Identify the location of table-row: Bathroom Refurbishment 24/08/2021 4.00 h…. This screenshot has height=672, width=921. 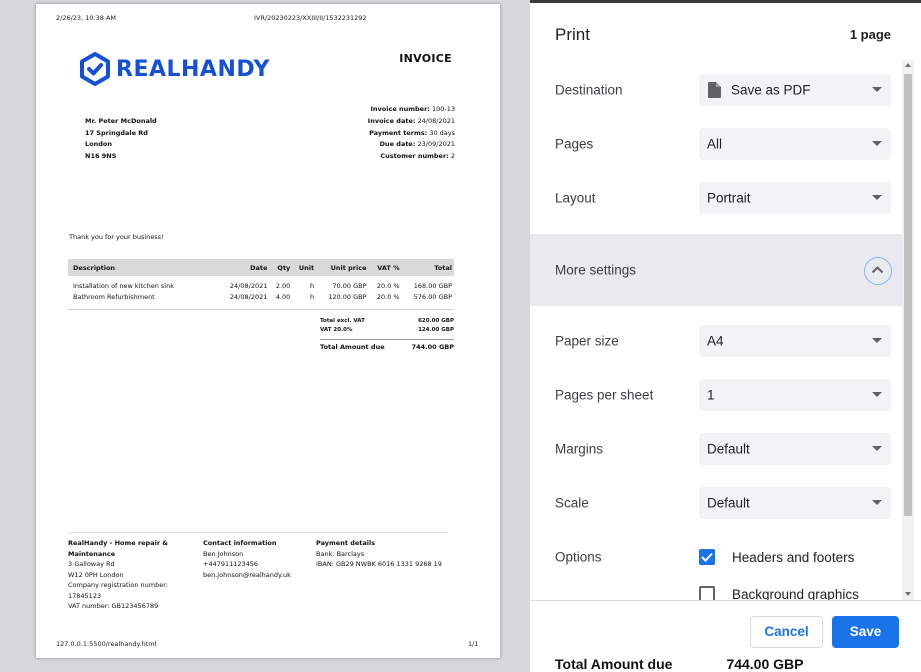
(261, 296).